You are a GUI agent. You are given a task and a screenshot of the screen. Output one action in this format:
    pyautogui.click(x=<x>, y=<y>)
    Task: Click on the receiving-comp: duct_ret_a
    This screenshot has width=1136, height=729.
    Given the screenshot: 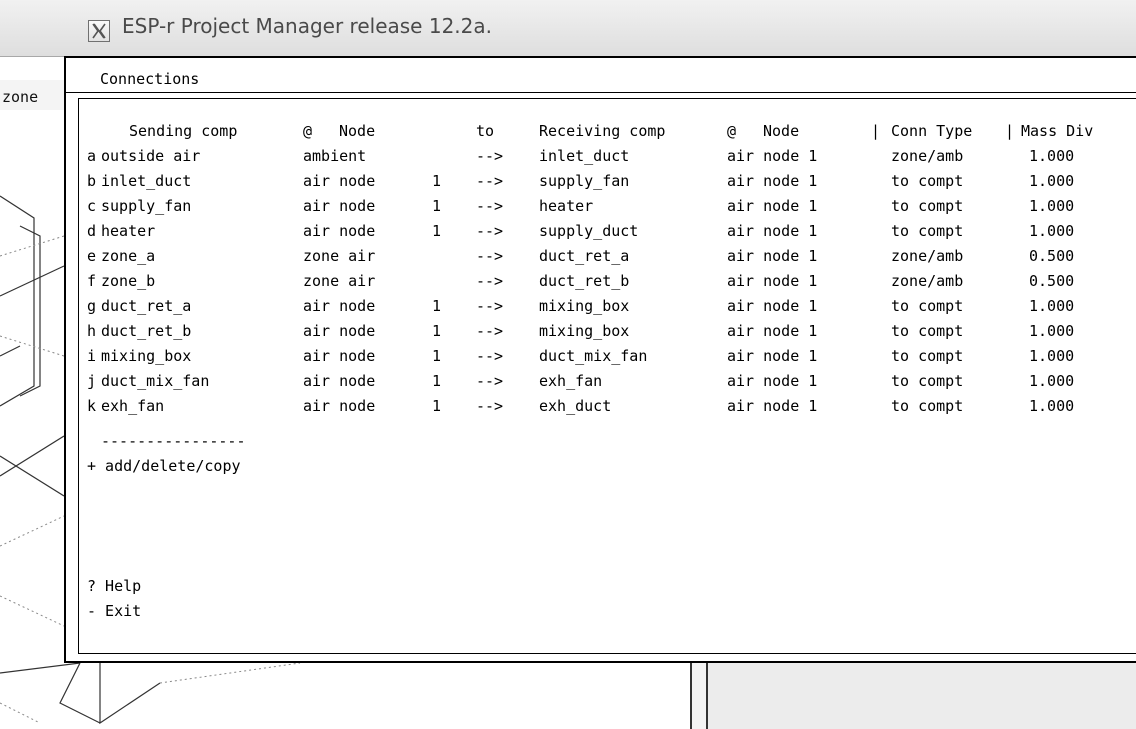 What is the action you would take?
    pyautogui.click(x=584, y=256)
    